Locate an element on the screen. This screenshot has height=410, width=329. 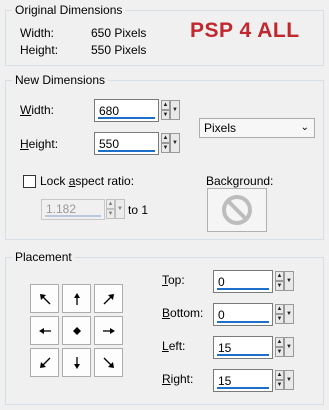
anchor-top-right-button is located at coordinates (108, 298).